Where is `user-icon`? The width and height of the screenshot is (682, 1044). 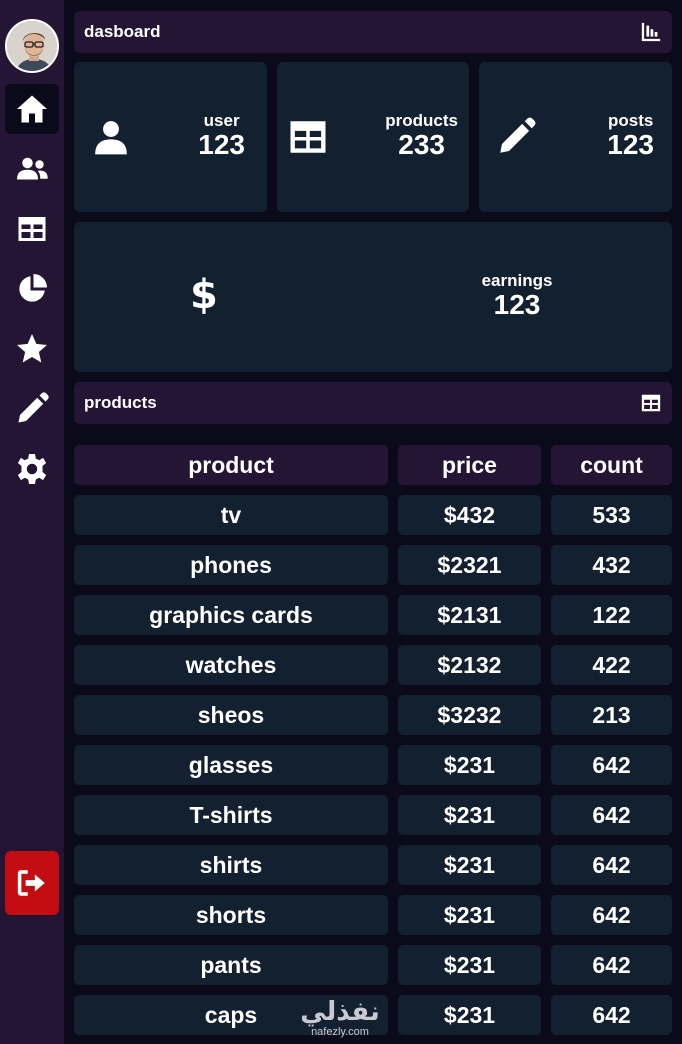
user-icon is located at coordinates (111, 138).